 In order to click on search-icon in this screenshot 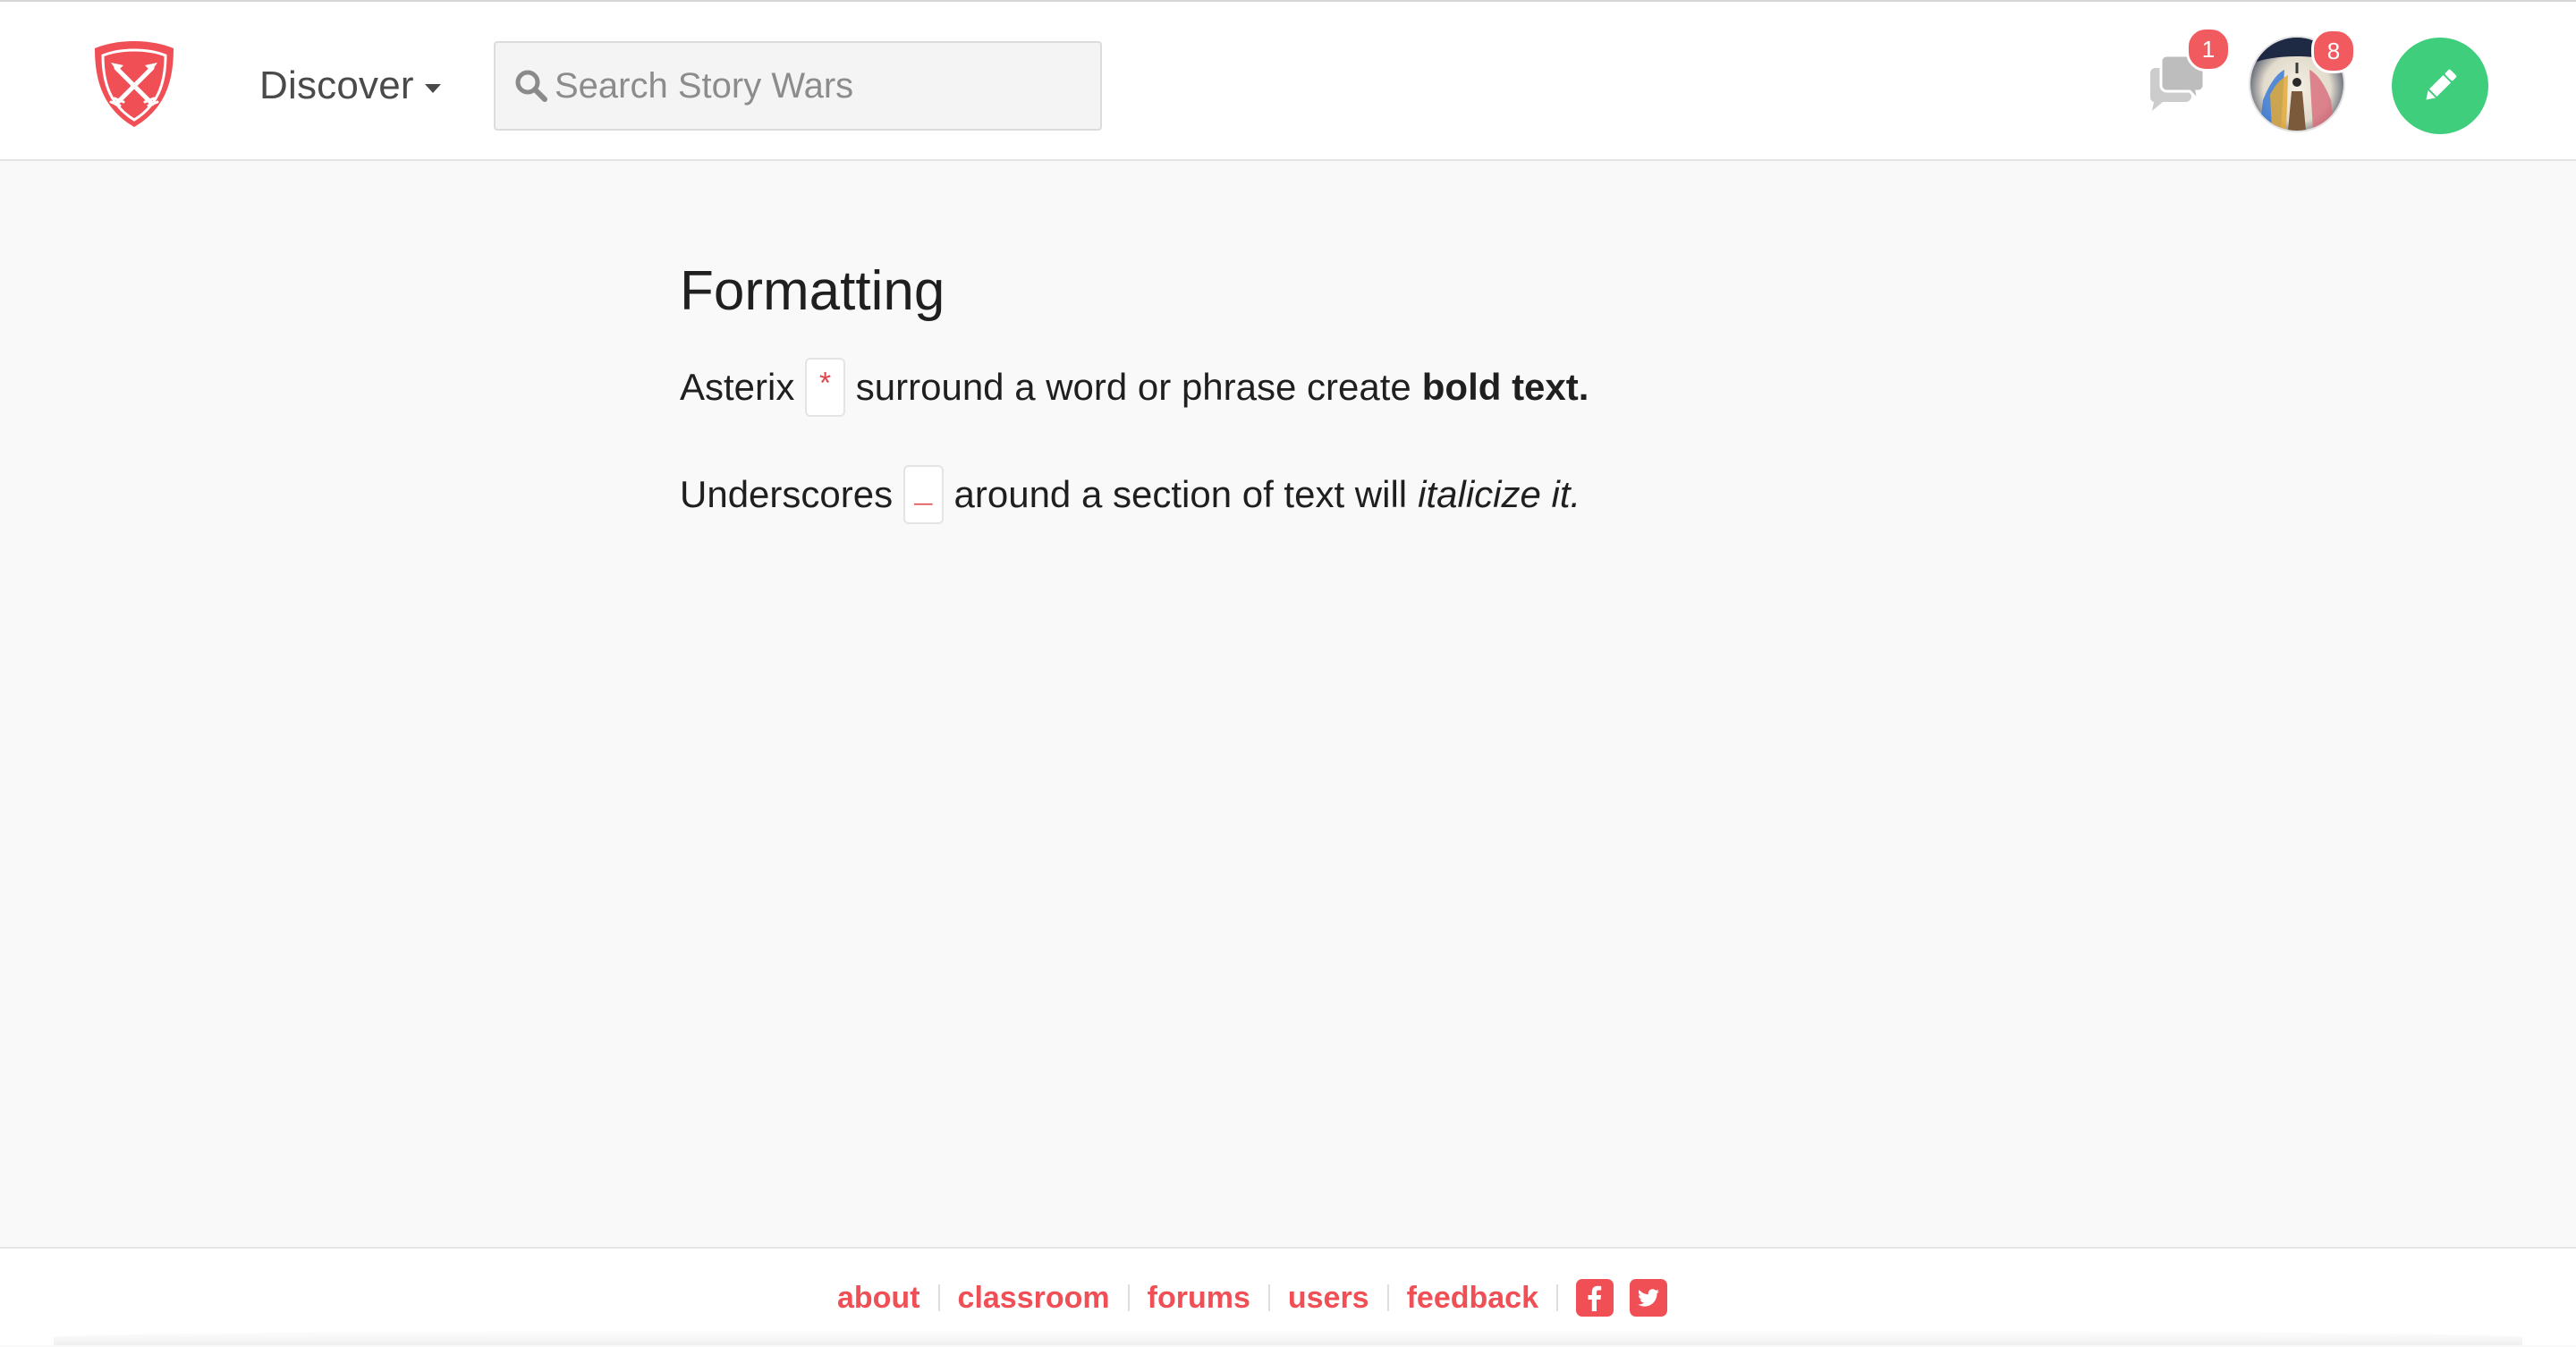, I will do `click(531, 86)`.